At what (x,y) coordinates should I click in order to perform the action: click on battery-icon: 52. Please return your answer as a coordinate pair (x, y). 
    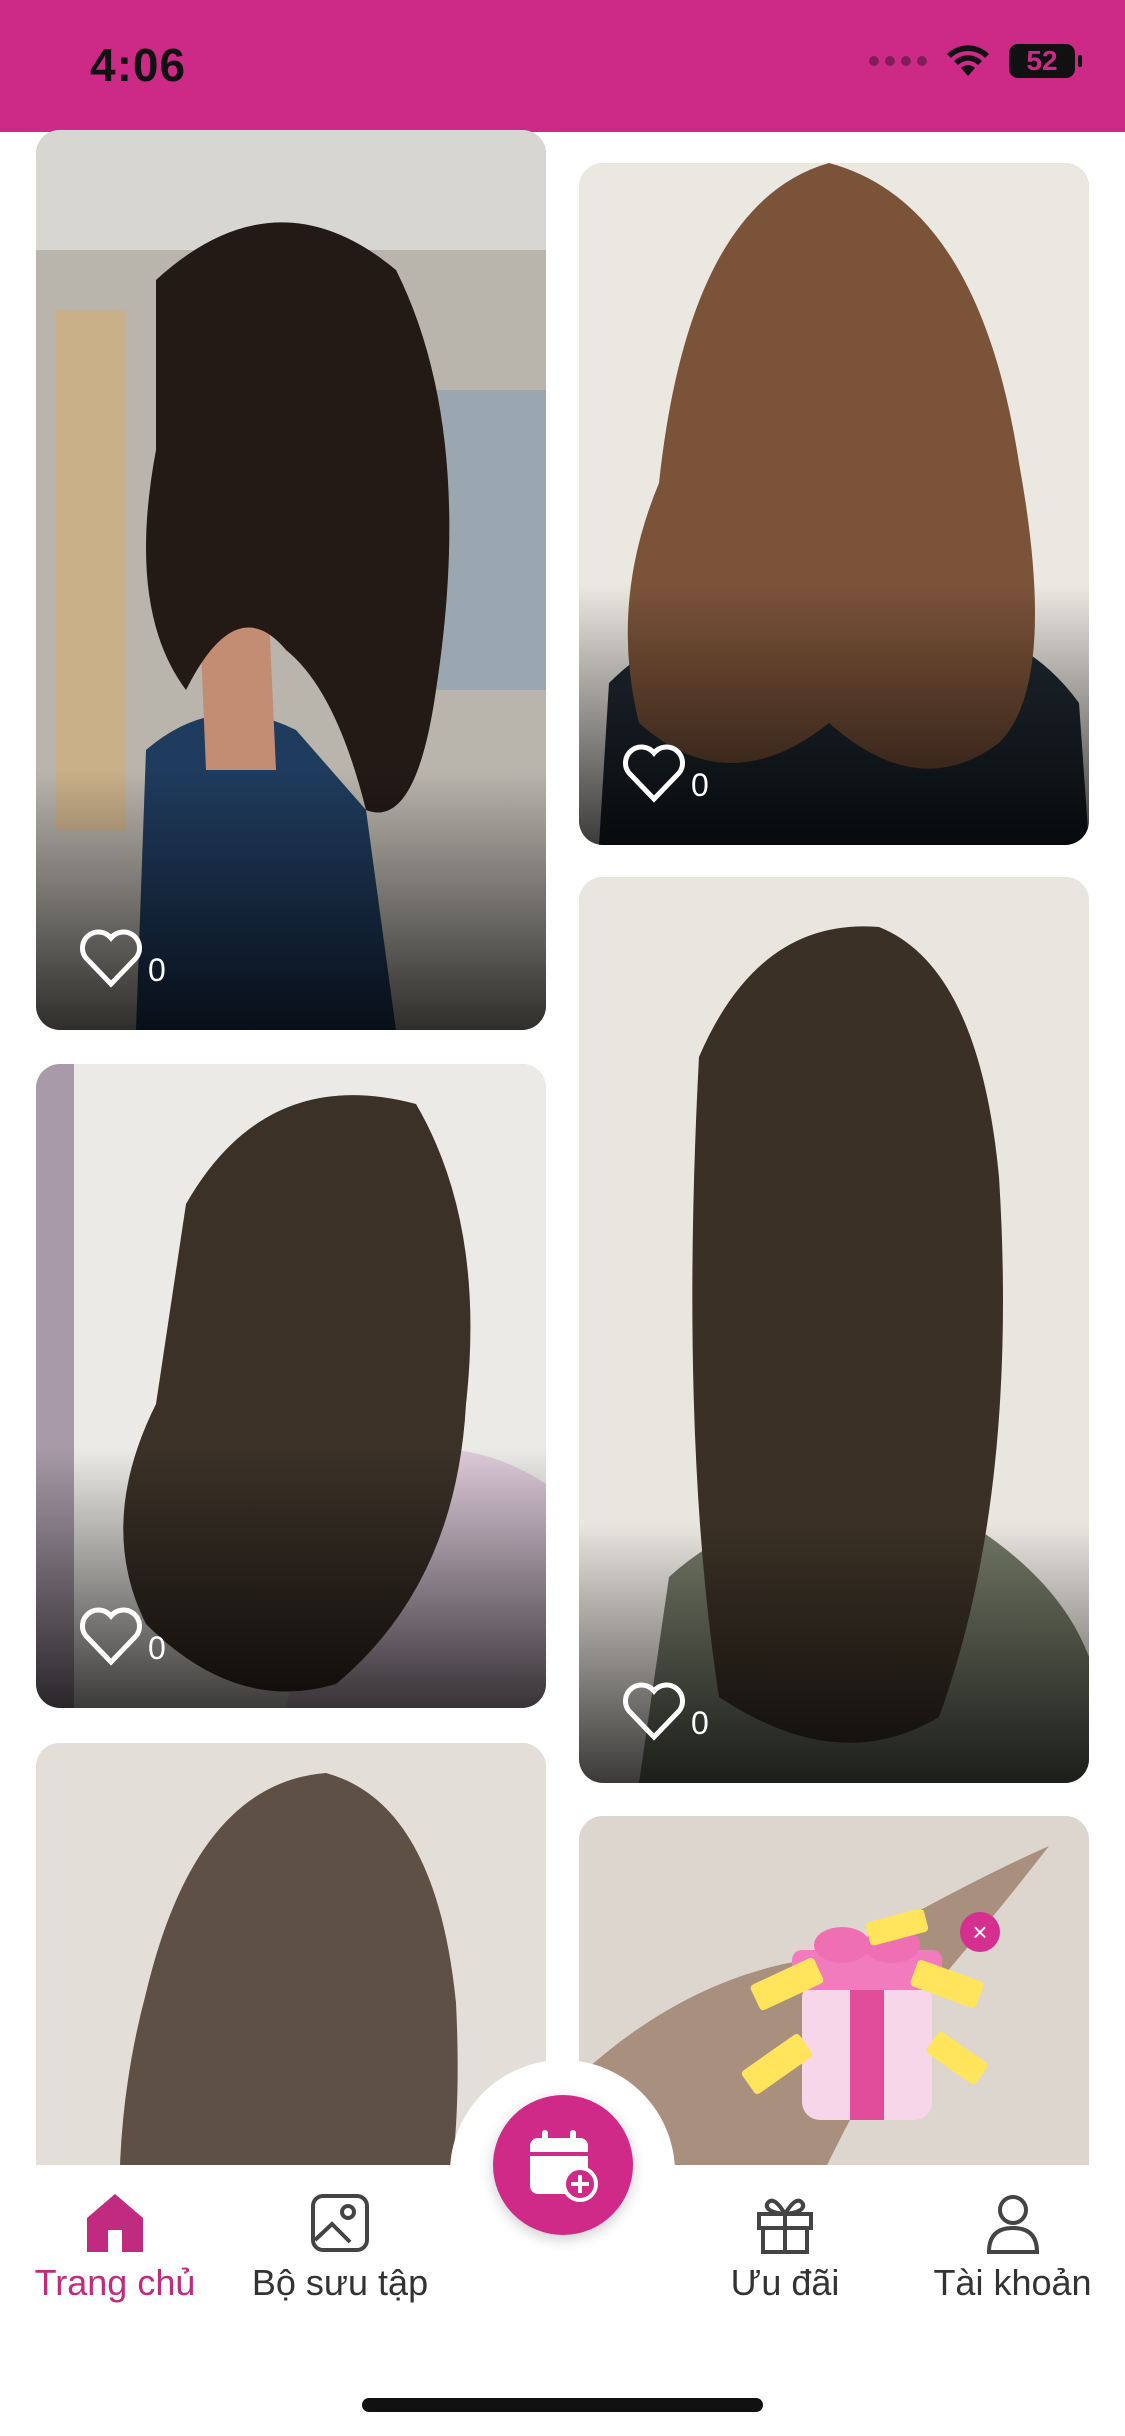
    Looking at the image, I should click on (1045, 61).